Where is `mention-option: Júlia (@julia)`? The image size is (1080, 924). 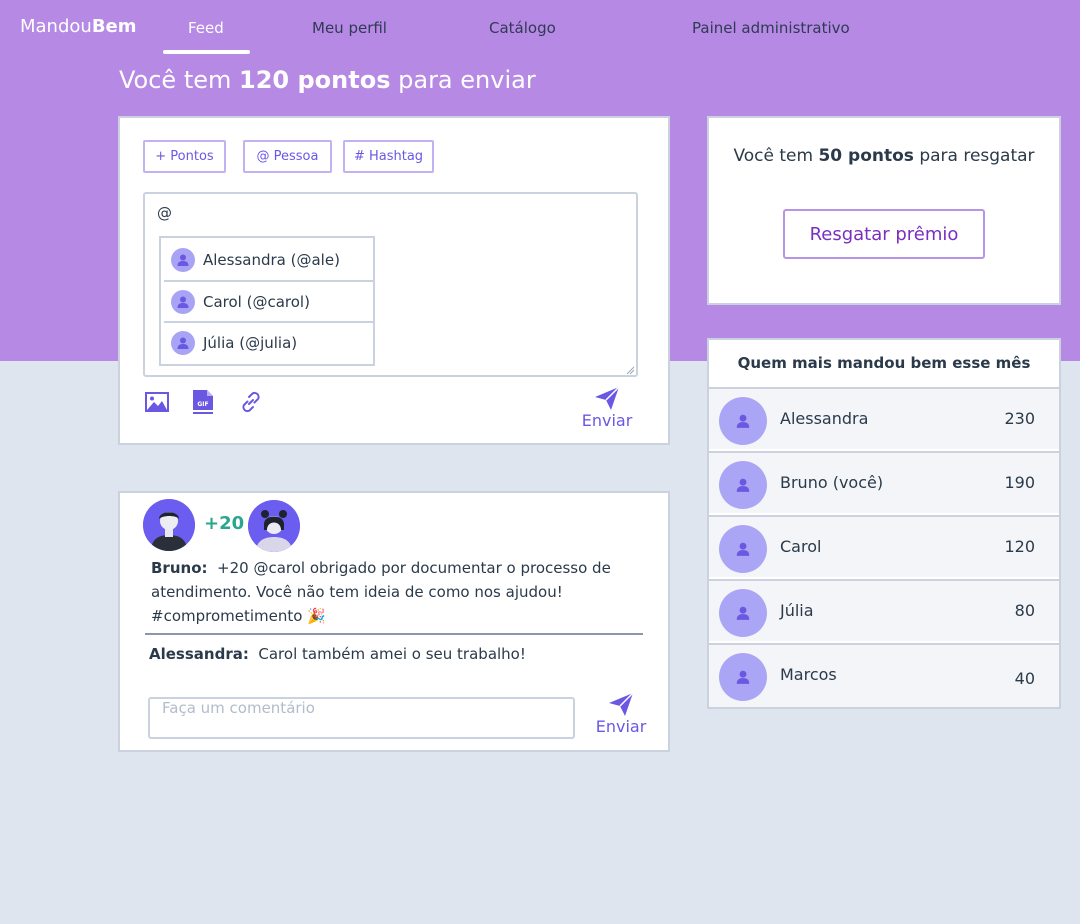
mention-option: Júlia (@julia) is located at coordinates (267, 343).